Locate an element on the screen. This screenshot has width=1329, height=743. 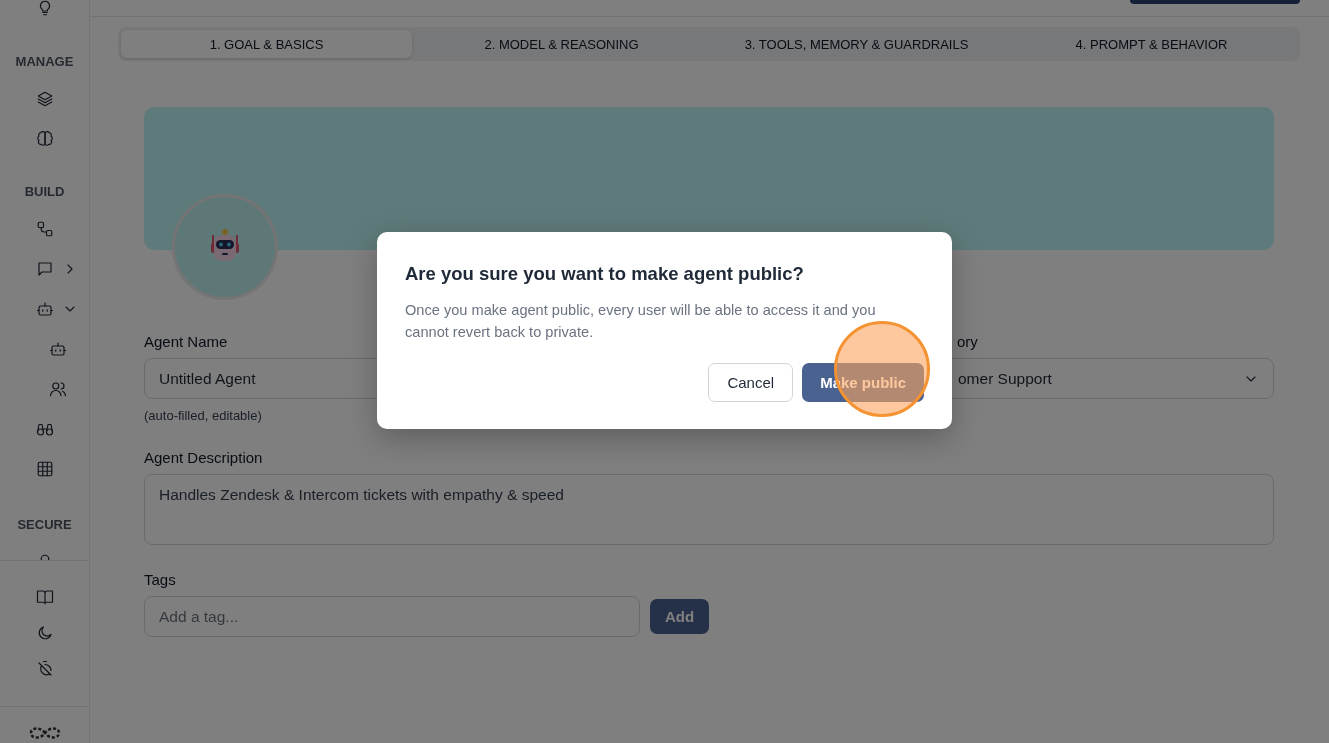
description-field: Handles Zendesk & Intercom tickets with empathy & speed is located at coordinates (709, 509).